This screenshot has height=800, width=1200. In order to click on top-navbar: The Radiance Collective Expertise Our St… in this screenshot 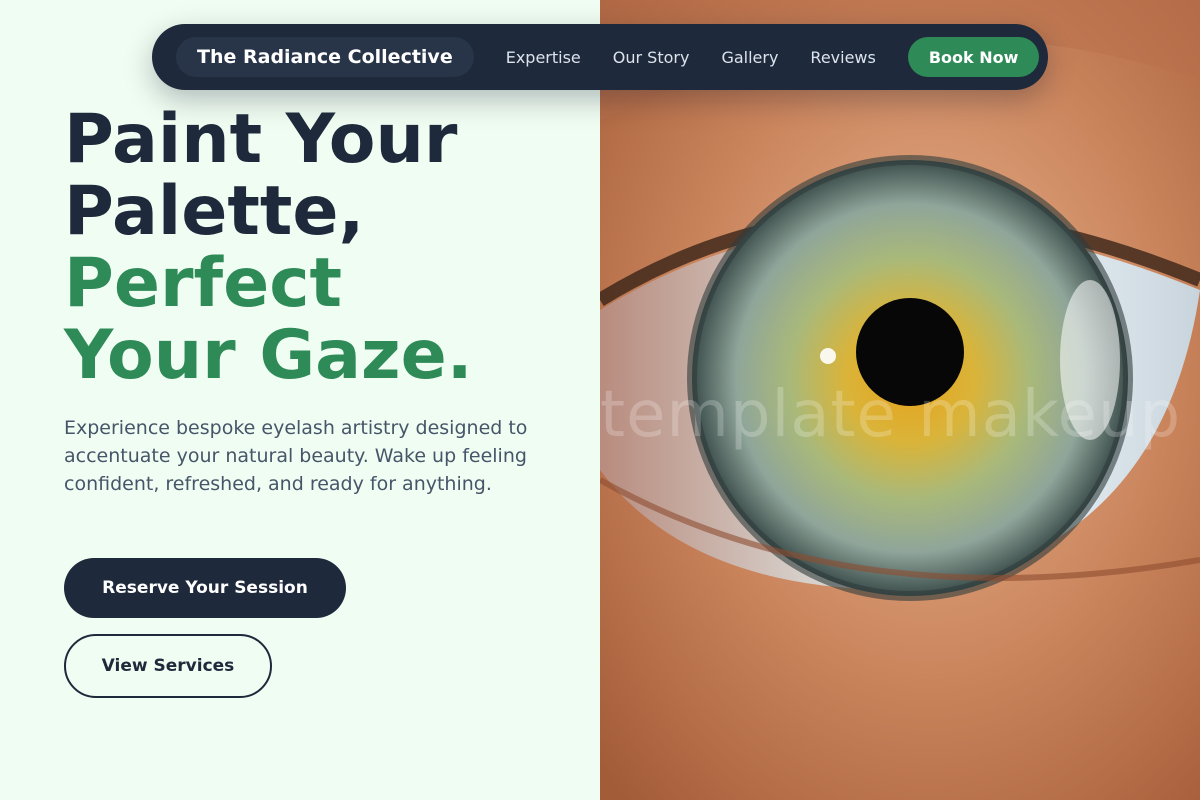, I will do `click(600, 57)`.